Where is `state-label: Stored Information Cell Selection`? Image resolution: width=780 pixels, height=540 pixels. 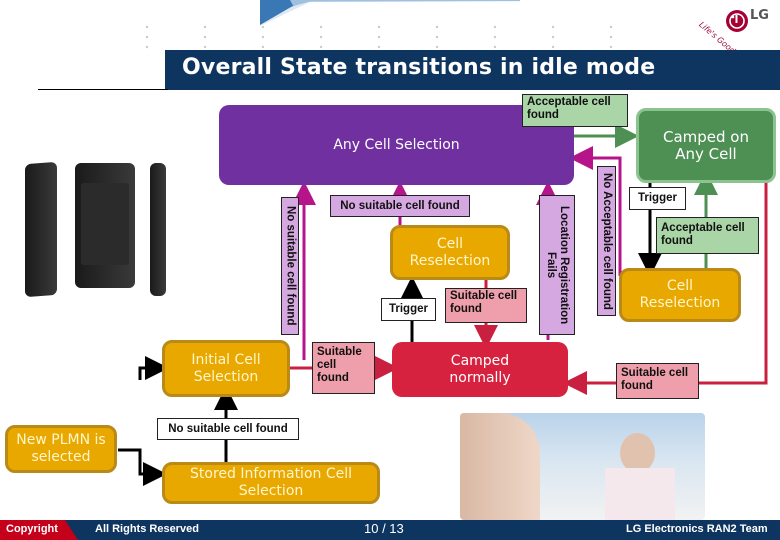 state-label: Stored Information Cell Selection is located at coordinates (271, 482).